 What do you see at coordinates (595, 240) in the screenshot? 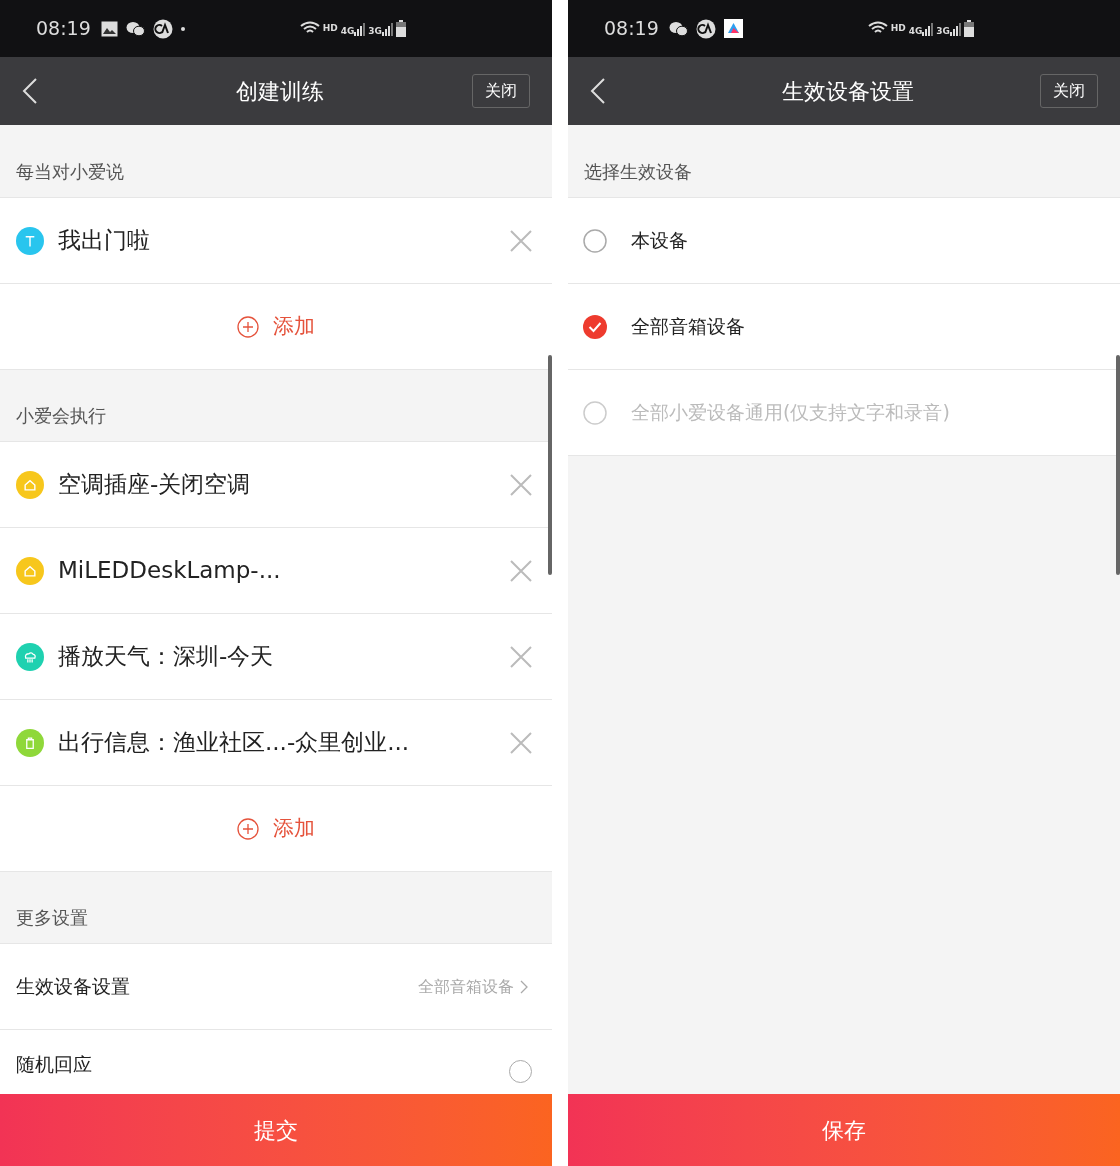
I see `radio-button` at bounding box center [595, 240].